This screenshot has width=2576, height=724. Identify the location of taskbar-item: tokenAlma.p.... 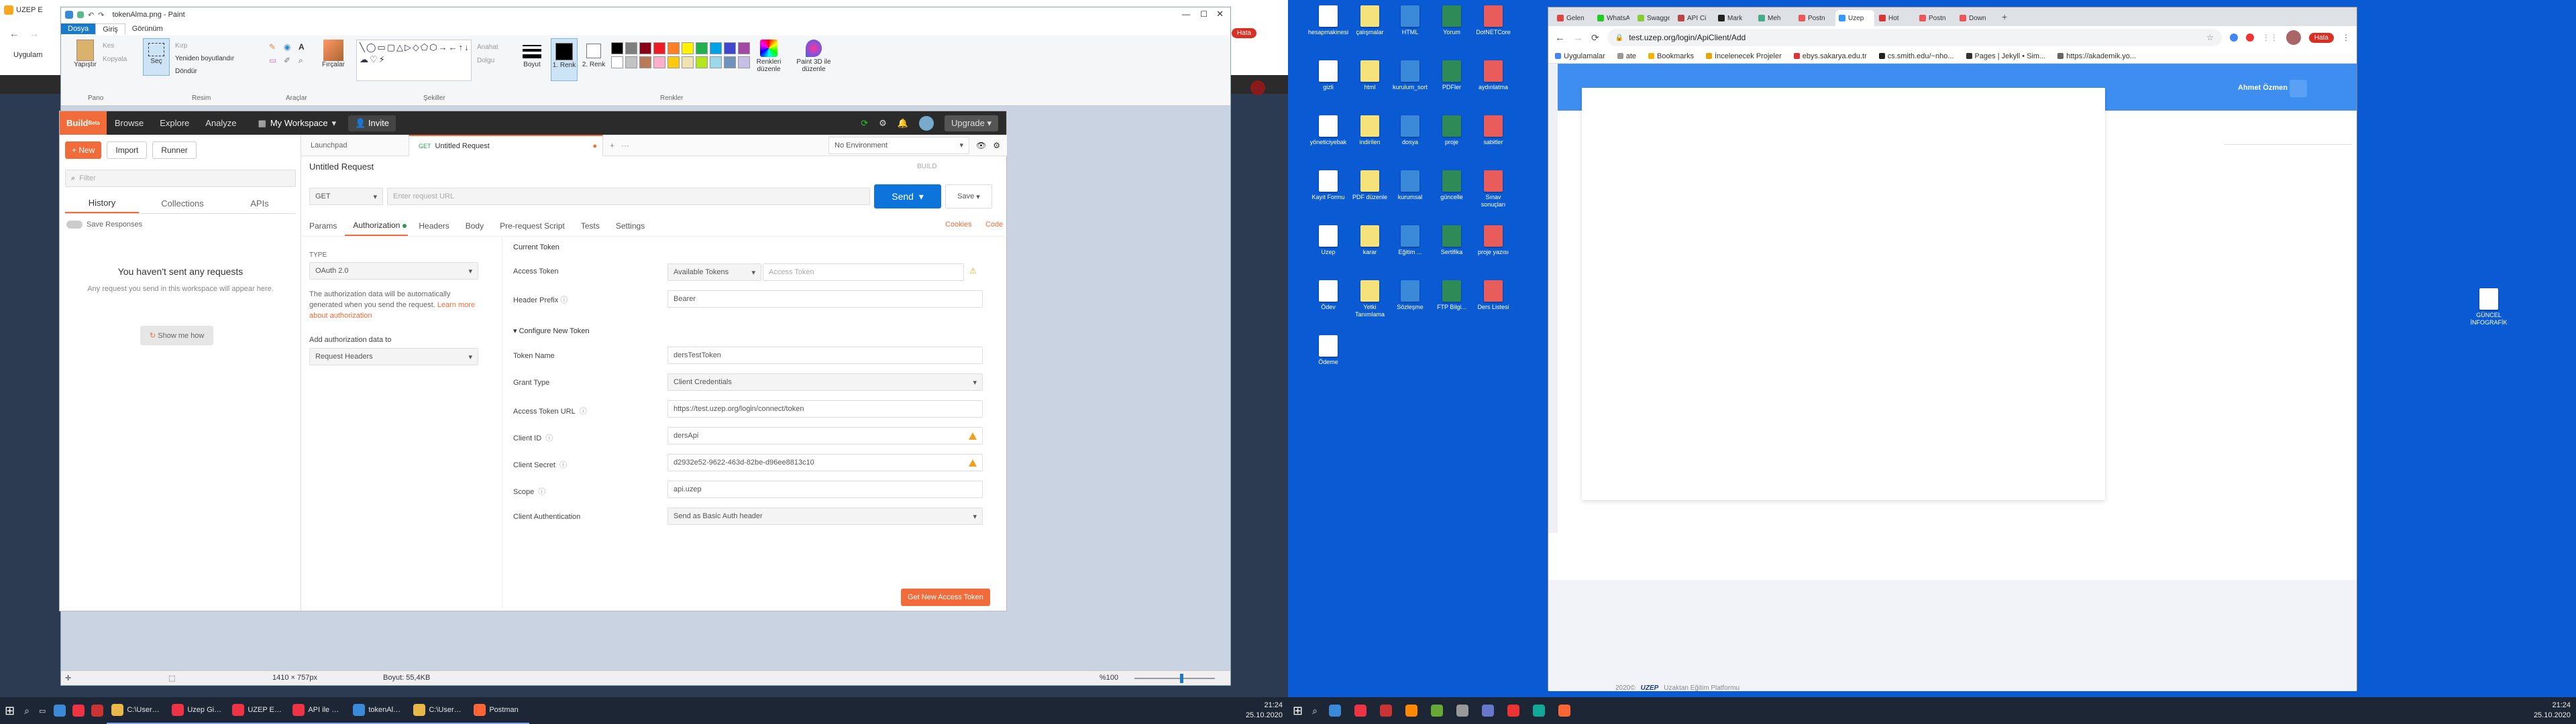
(378, 710).